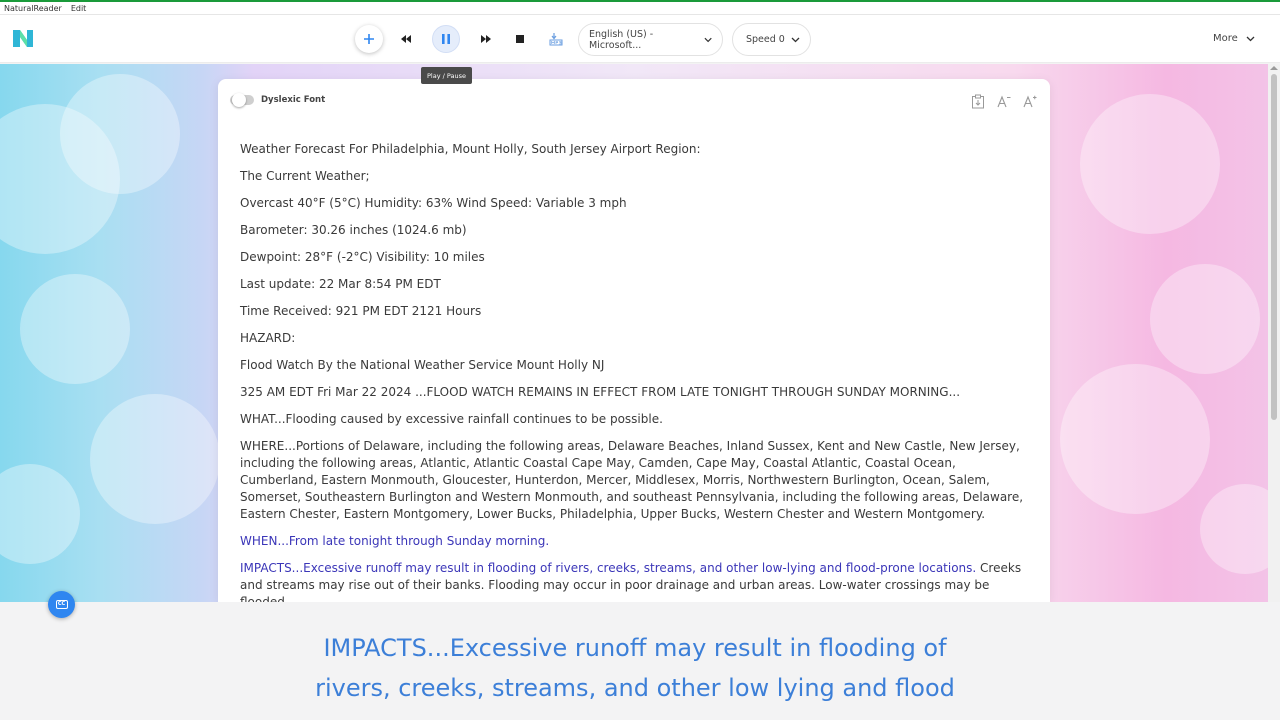 This screenshot has height=720, width=1280. What do you see at coordinates (1225, 38) in the screenshot?
I see `more-label: More` at bounding box center [1225, 38].